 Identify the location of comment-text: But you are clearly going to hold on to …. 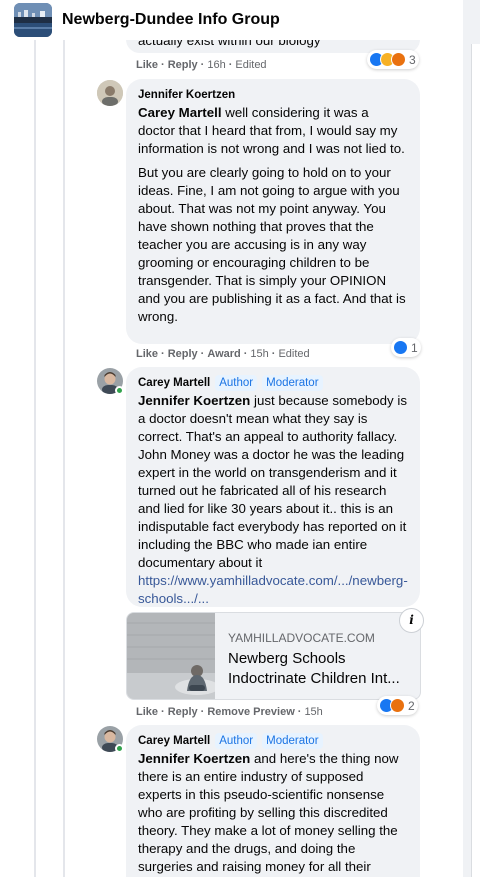
(272, 244).